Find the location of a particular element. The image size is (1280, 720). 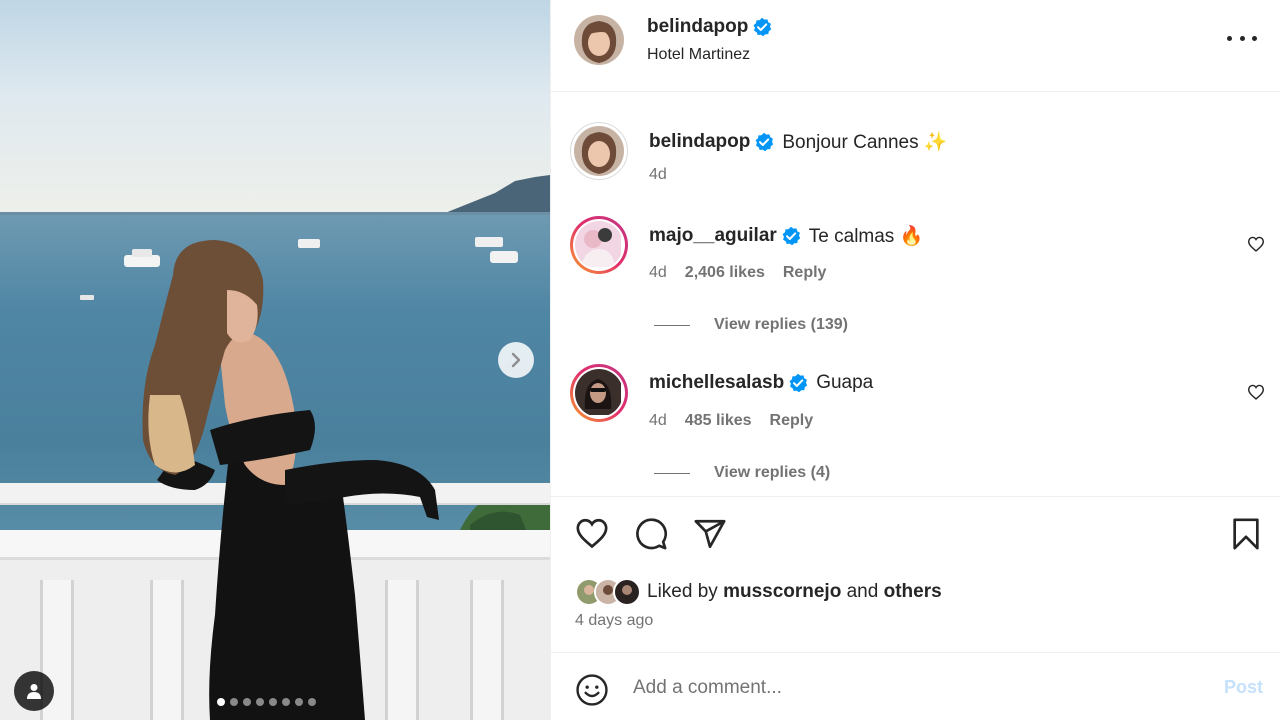

tagged-people-button is located at coordinates (34, 691).